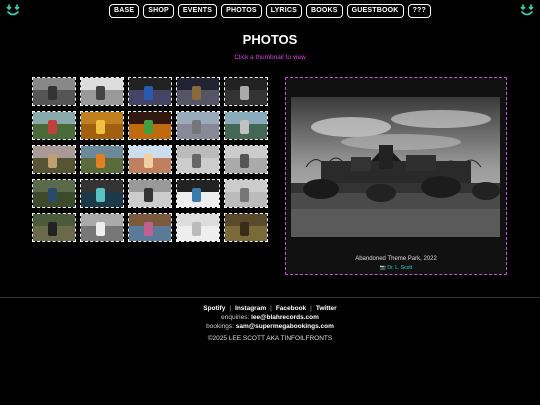  What do you see at coordinates (197, 11) in the screenshot?
I see `nav-events-button: EVENTS` at bounding box center [197, 11].